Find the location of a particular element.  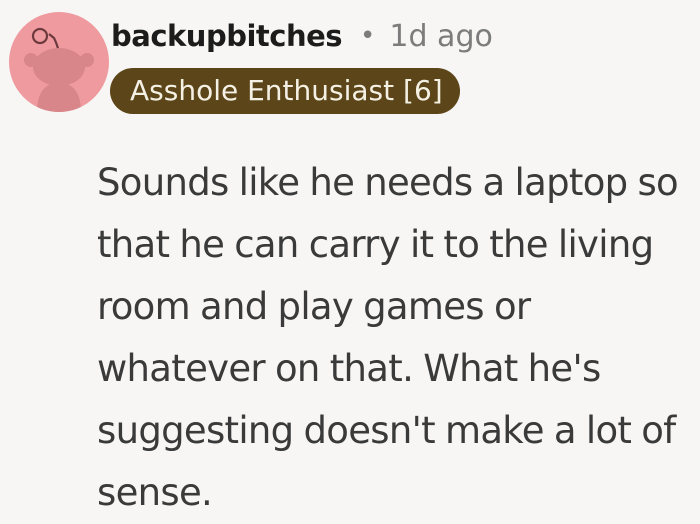

username-link: backupbitches is located at coordinates (227, 36).